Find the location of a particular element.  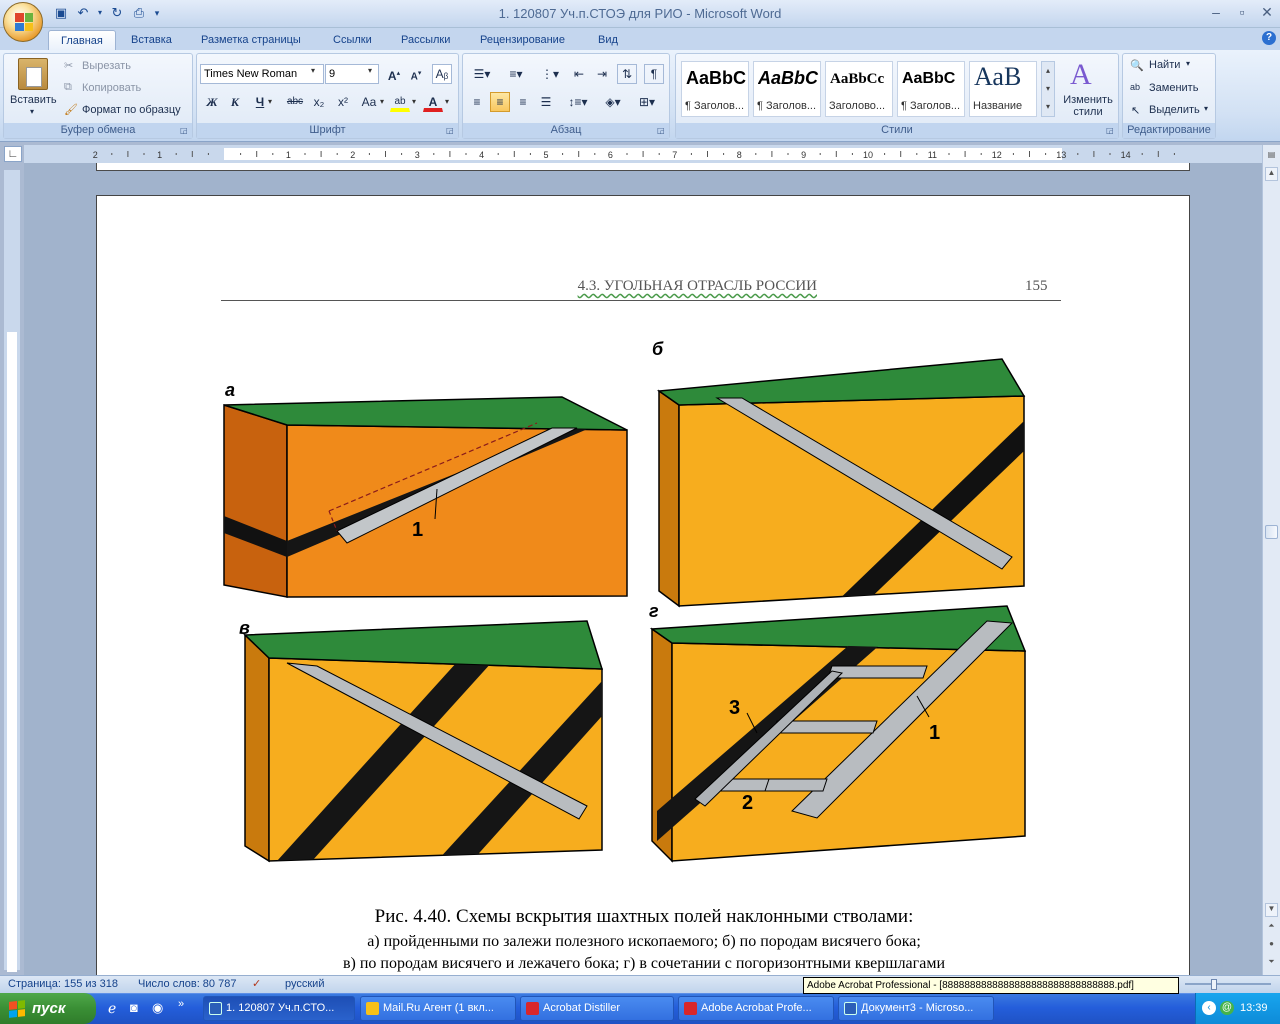

next-page-icon: ⏷ is located at coordinates (1271, 964).